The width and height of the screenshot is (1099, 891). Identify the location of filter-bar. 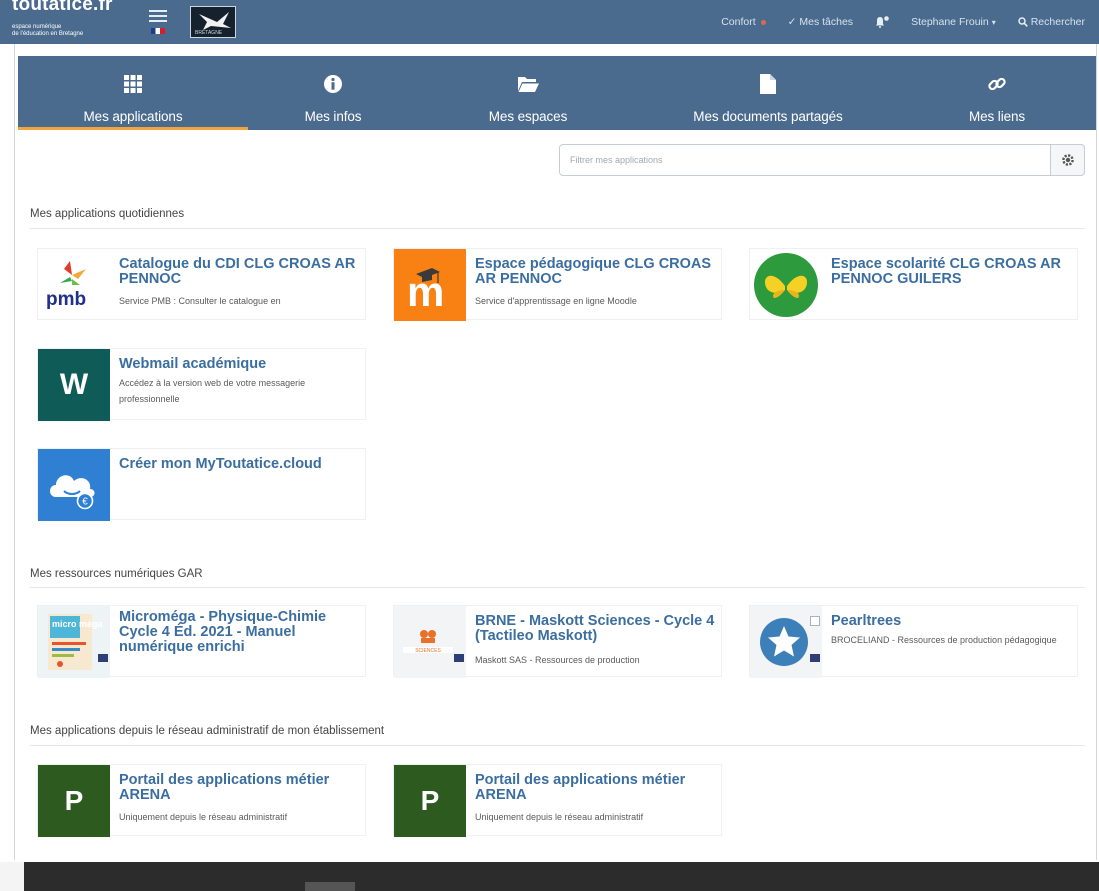
(822, 160).